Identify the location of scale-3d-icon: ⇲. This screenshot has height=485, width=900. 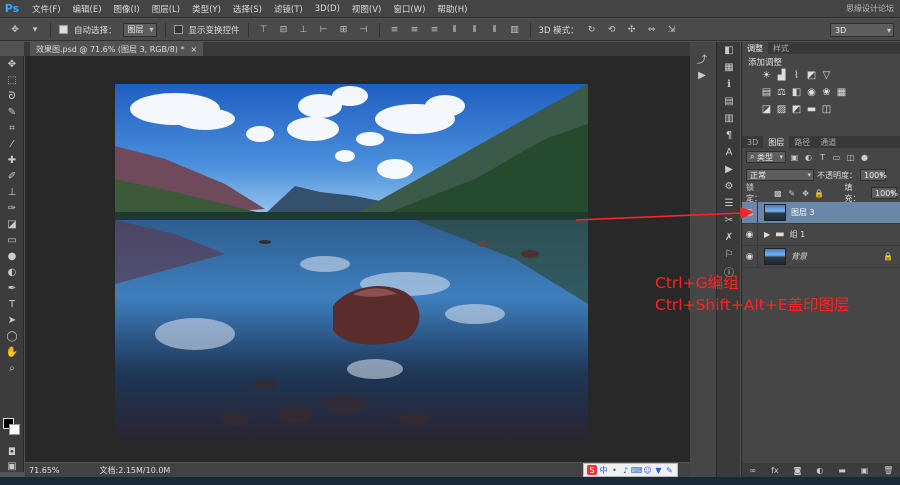
(672, 30).